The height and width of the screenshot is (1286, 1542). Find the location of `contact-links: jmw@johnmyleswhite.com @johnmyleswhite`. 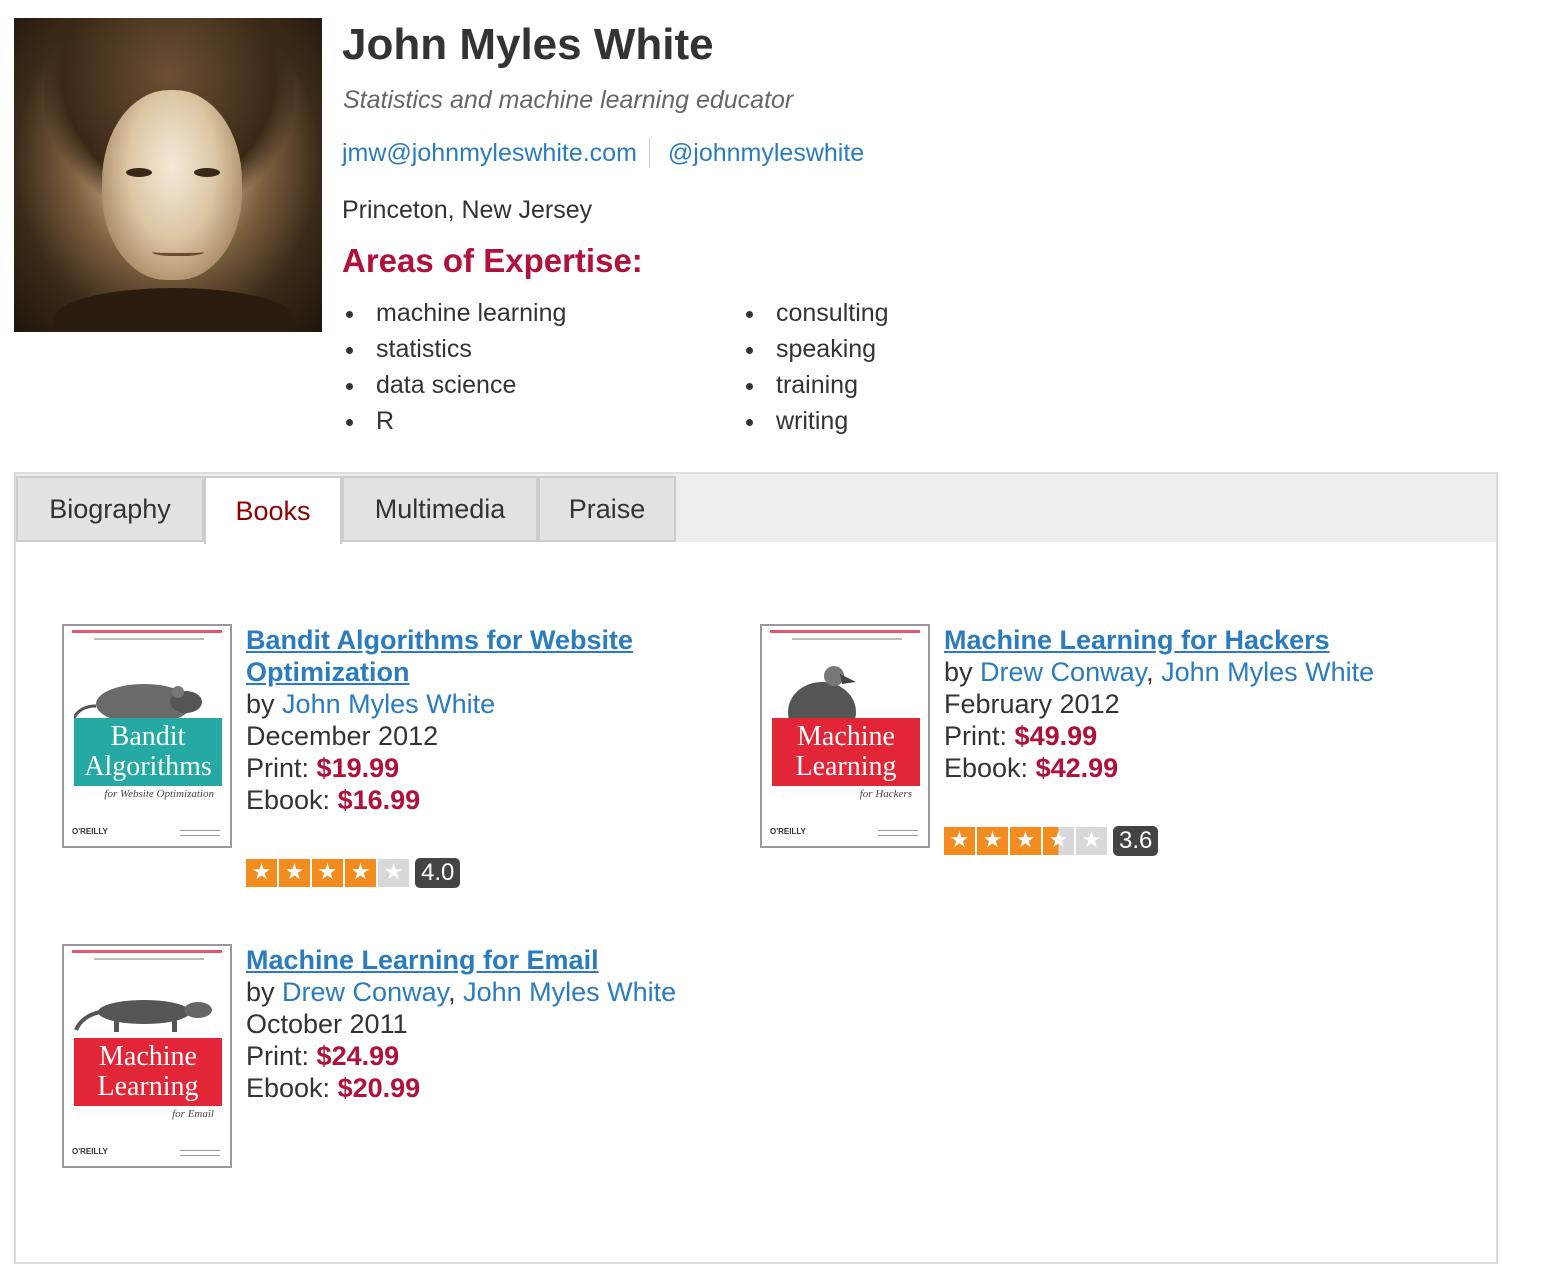

contact-links: jmw@johnmyleswhite.com @johnmyleswhite is located at coordinates (603, 153).